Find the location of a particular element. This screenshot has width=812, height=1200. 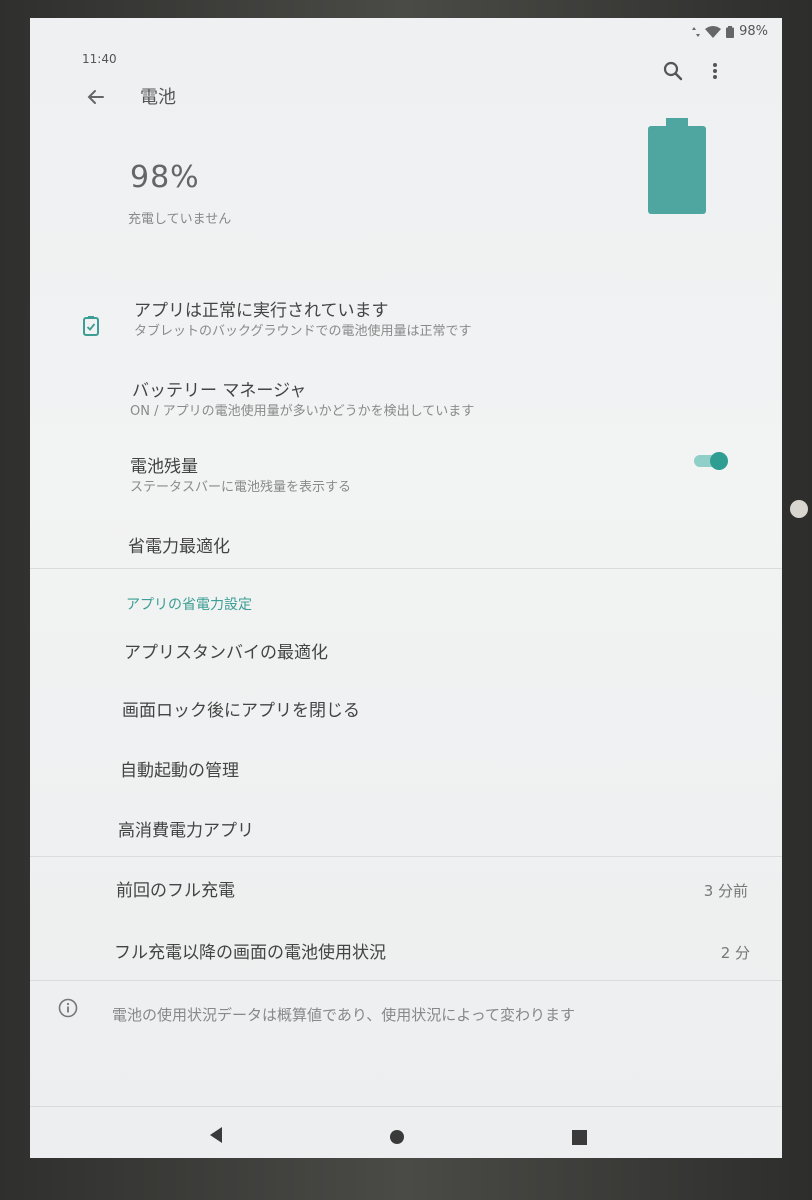

toggle-thumb is located at coordinates (719, 461).